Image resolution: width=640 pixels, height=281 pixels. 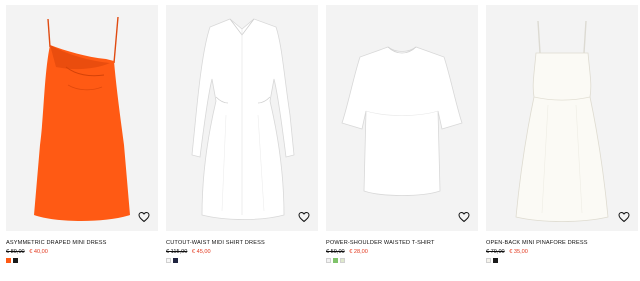 What do you see at coordinates (82, 243) in the screenshot?
I see `product-name: ASYMMETRIC DRAPED MINI DRESS` at bounding box center [82, 243].